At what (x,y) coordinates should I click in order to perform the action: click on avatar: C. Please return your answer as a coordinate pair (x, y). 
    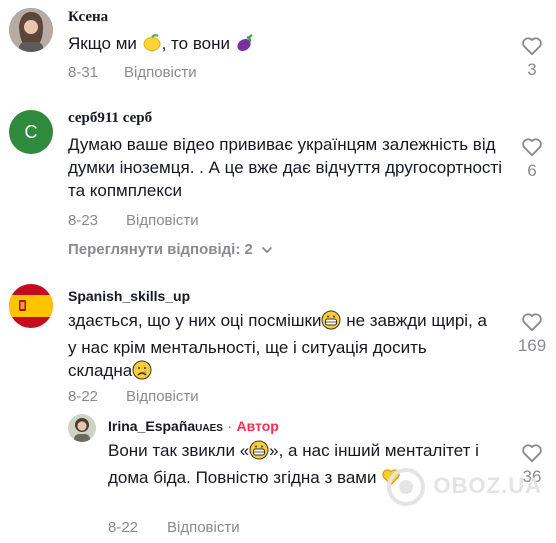
    Looking at the image, I should click on (31, 132).